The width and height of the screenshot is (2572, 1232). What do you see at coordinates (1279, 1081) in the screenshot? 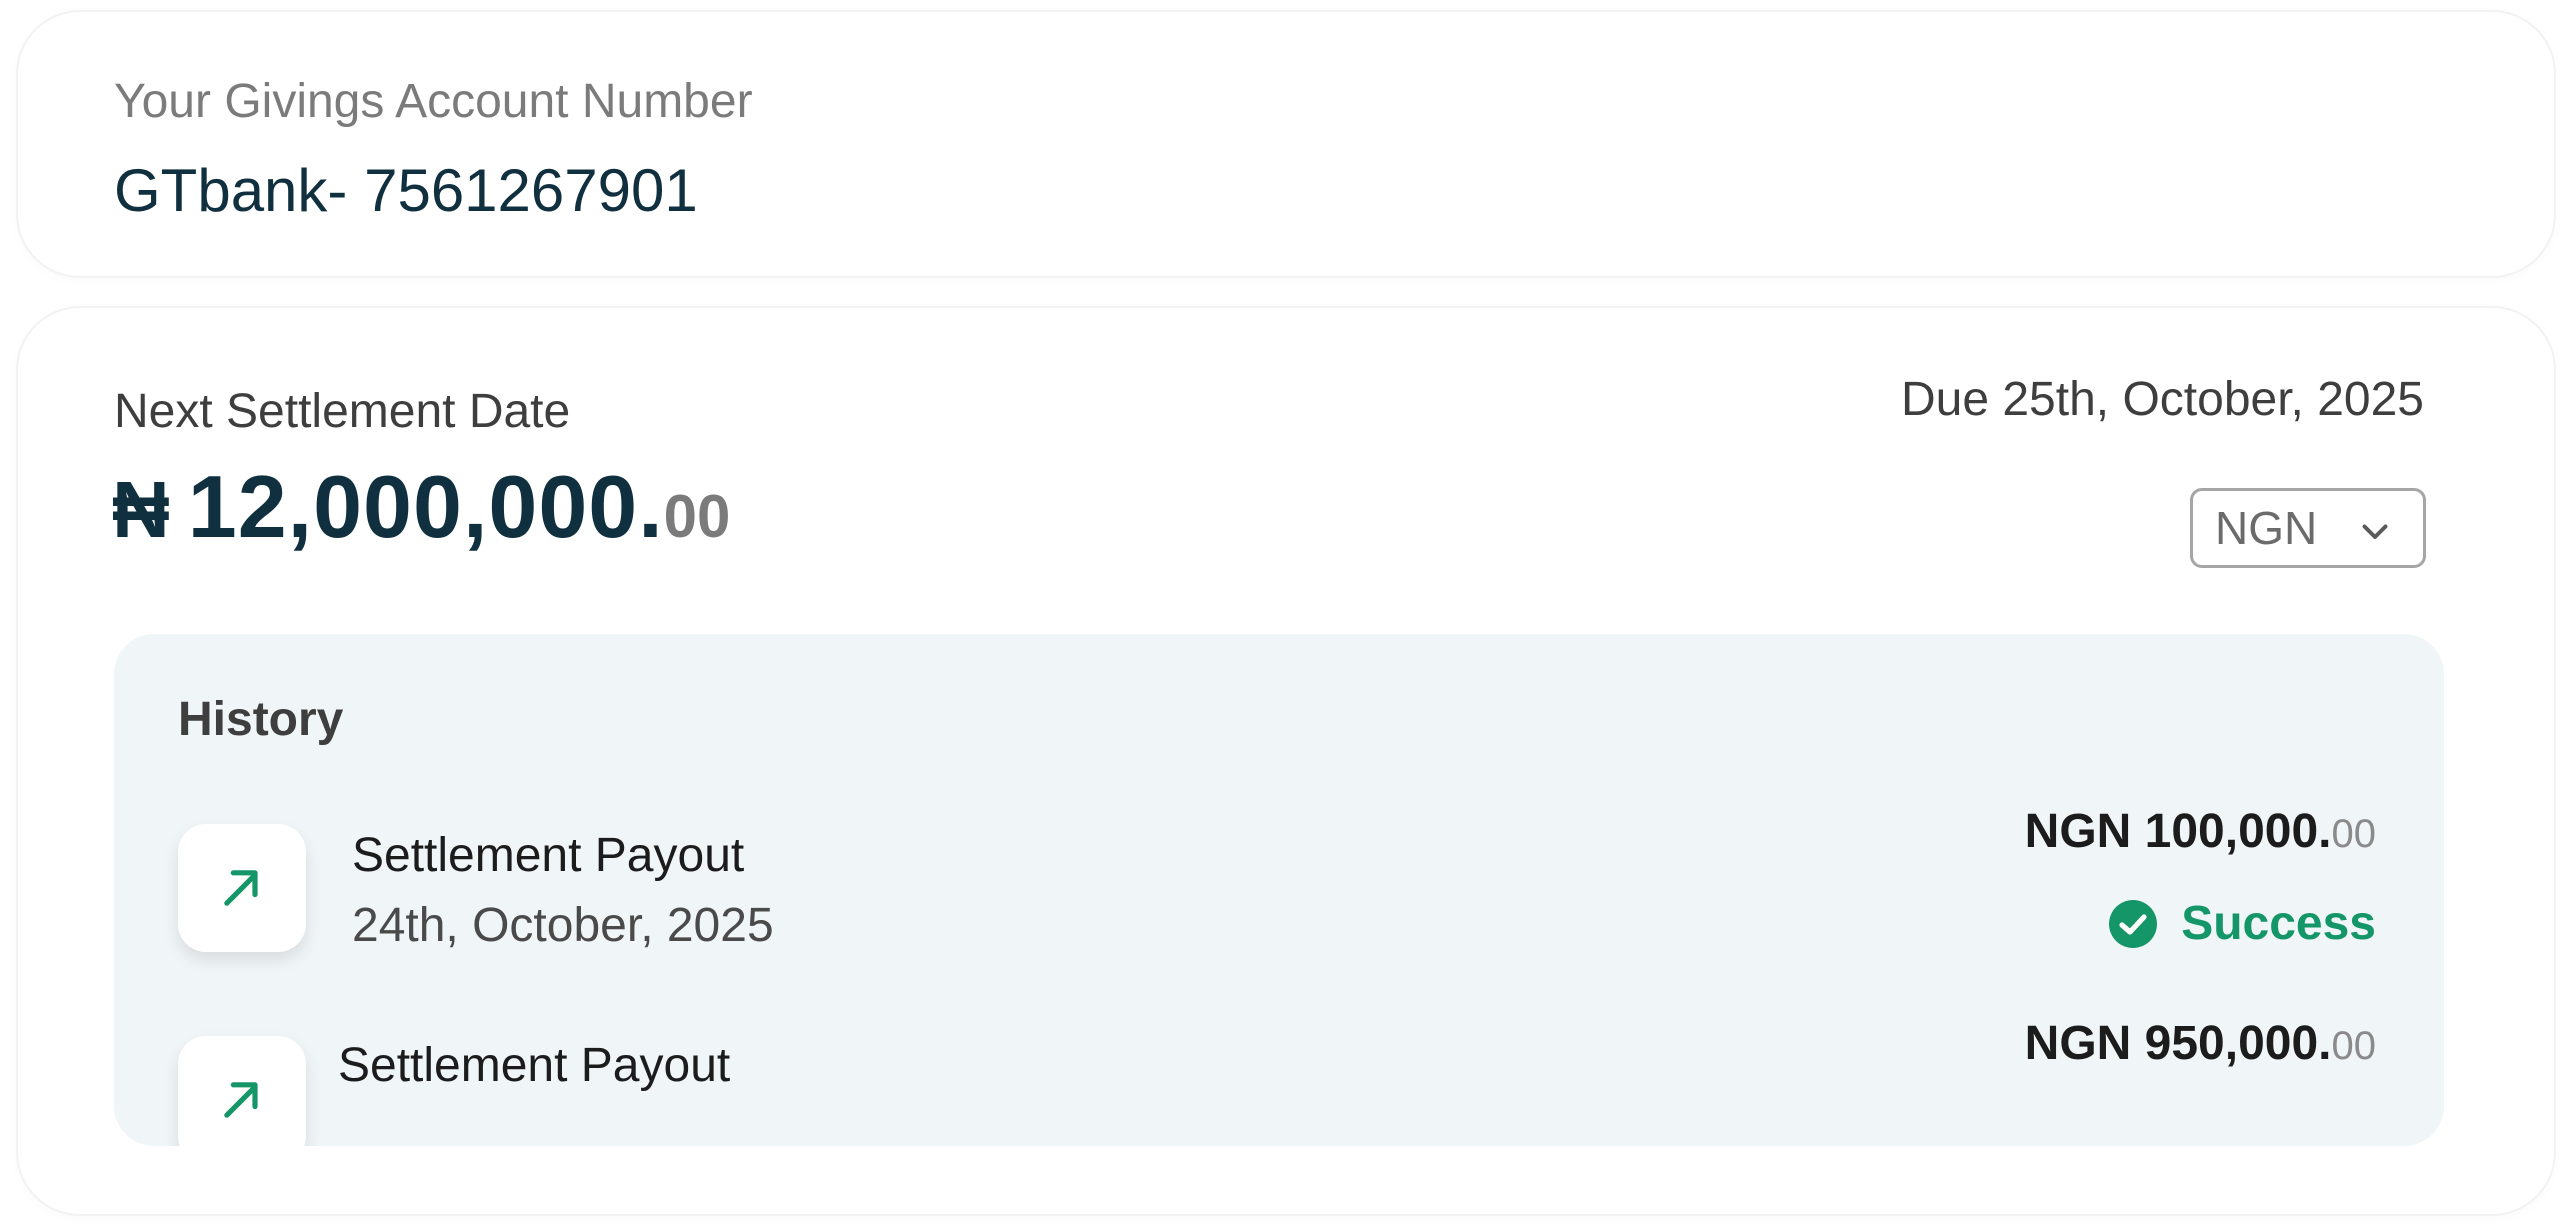
I see `history-item: Settlement Payout NGN 950,000.00` at bounding box center [1279, 1081].